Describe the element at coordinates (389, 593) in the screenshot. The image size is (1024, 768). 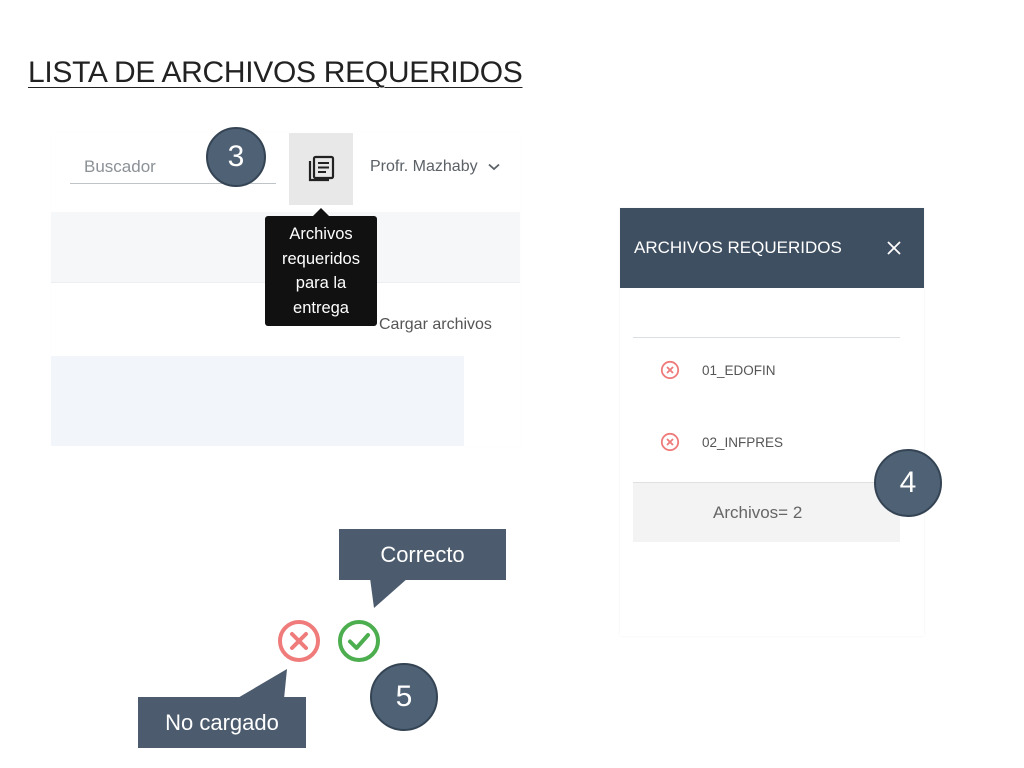
I see `correct-callout-pointer` at that location.